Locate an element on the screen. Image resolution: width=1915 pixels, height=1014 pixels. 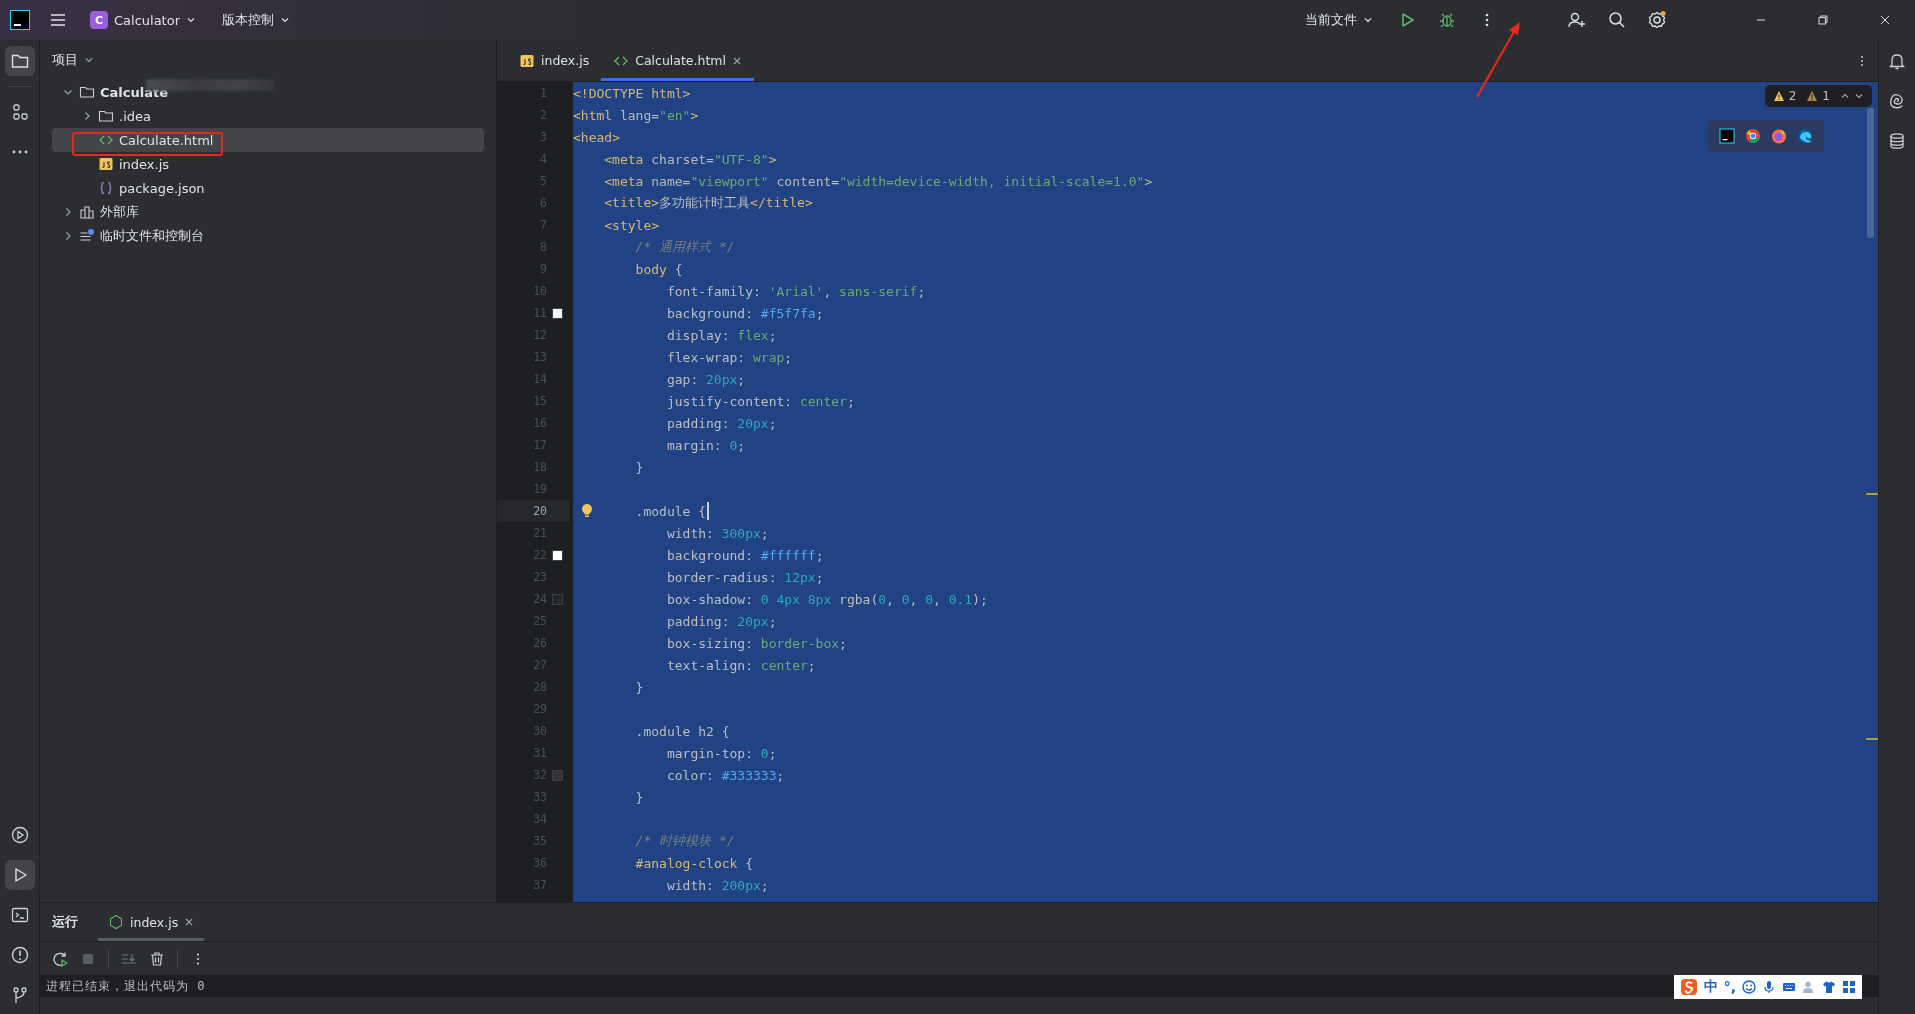
tree-item: 外部库 is located at coordinates (268, 212).